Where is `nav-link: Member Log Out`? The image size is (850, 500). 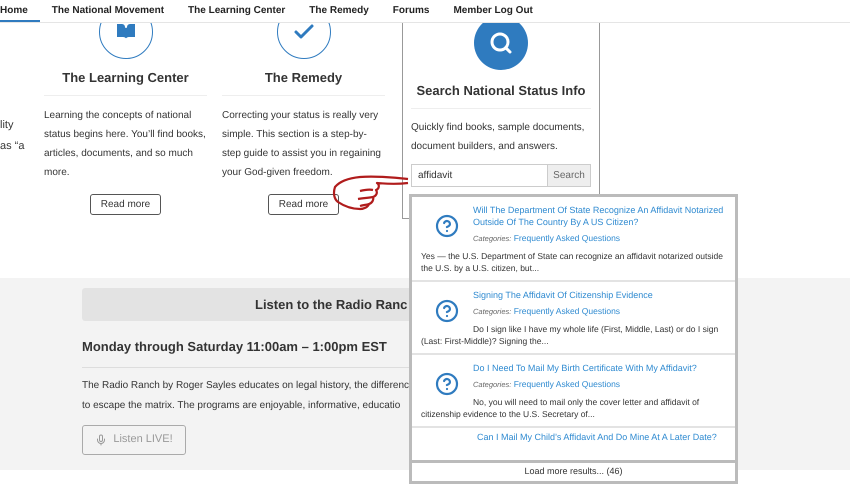
nav-link: Member Log Out is located at coordinates (493, 11).